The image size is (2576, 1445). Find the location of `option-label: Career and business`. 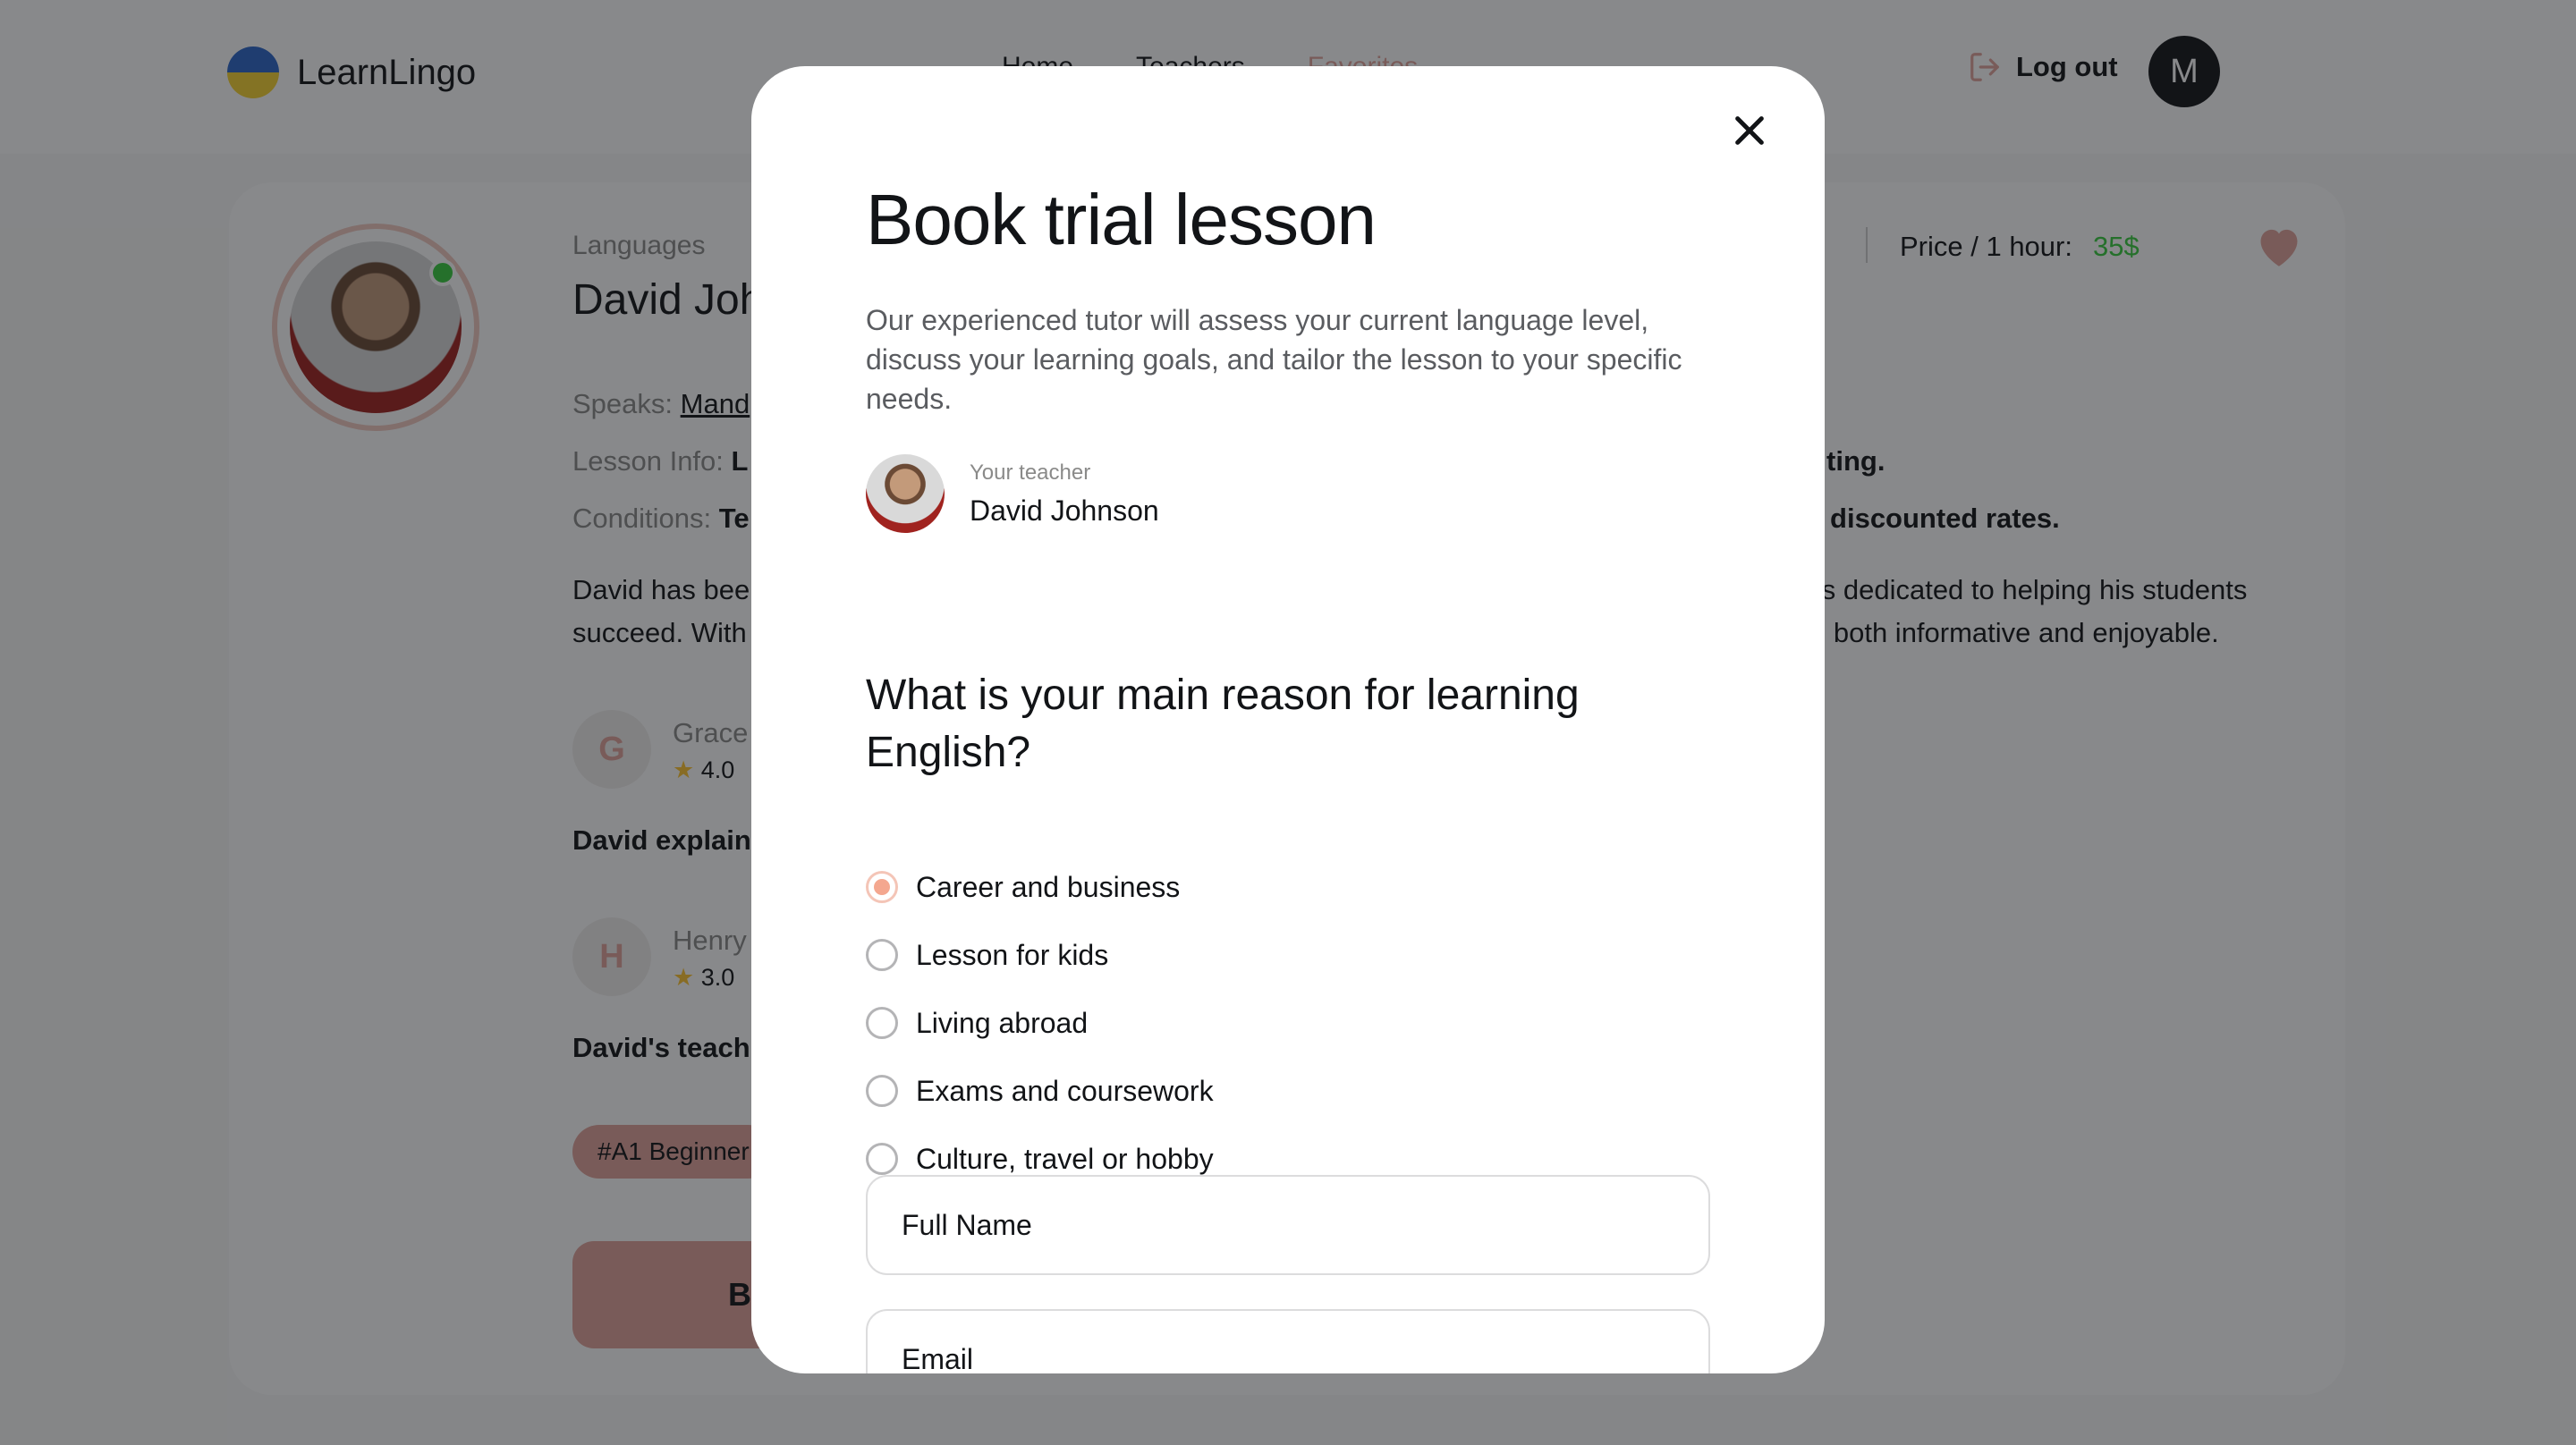

option-label: Career and business is located at coordinates (1048, 886).